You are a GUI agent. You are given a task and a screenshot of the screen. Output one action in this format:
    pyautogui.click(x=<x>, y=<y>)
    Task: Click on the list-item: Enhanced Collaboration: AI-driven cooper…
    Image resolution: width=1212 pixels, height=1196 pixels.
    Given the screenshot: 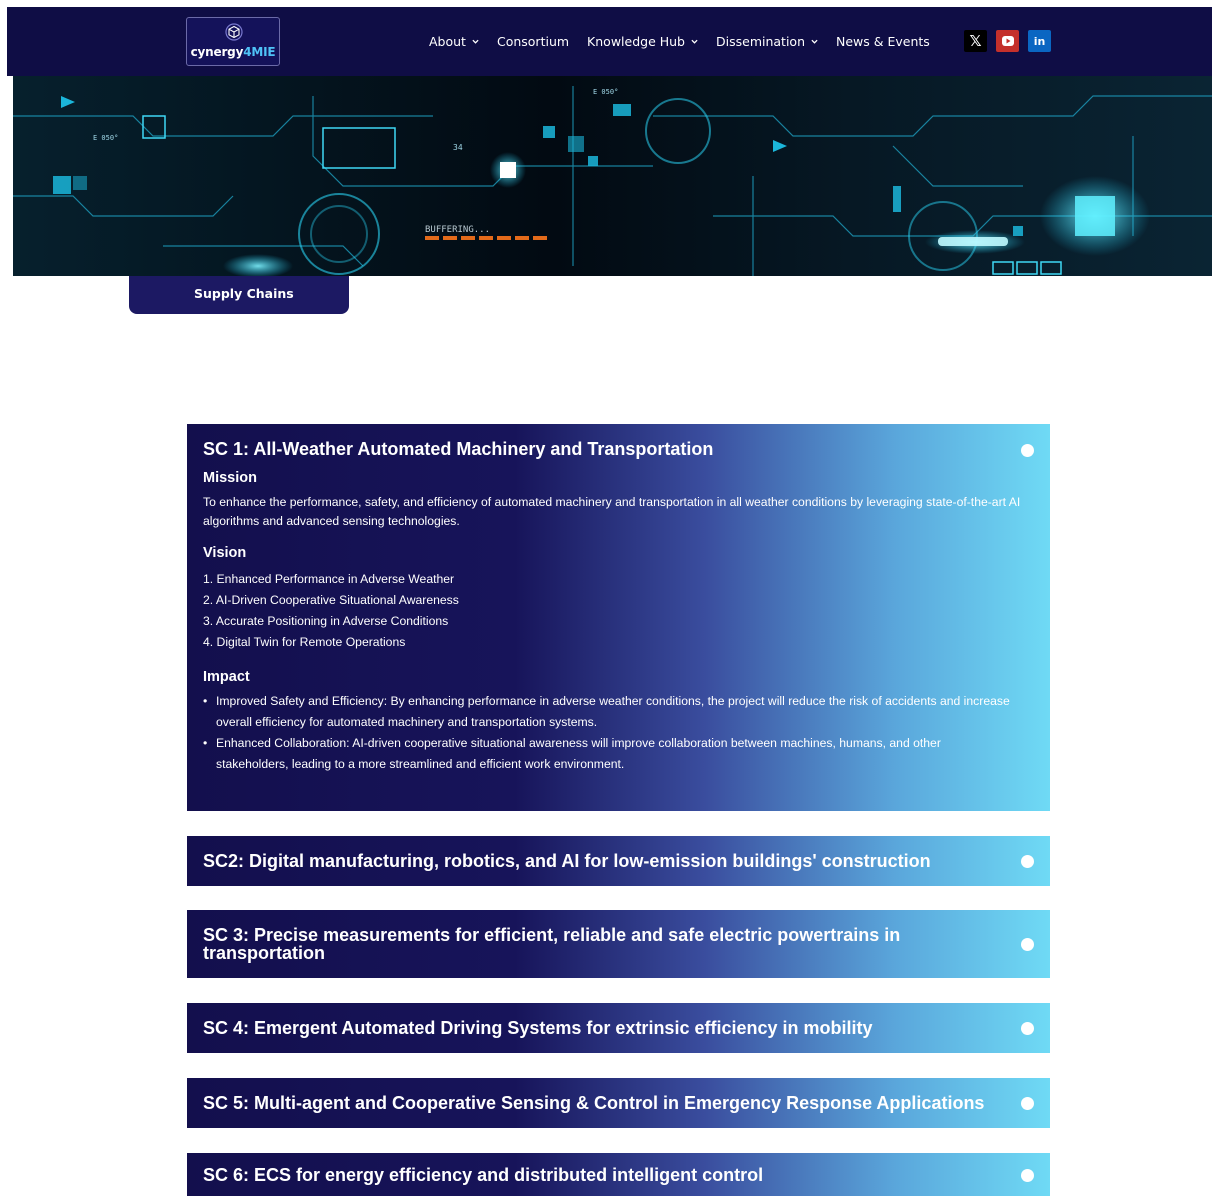 What is the action you would take?
    pyautogui.click(x=608, y=754)
    